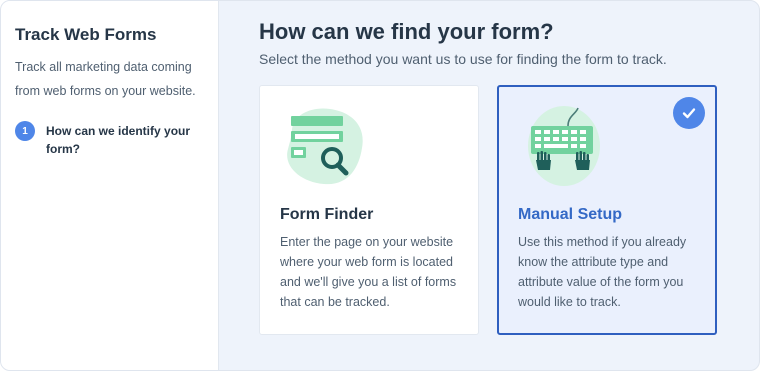  Describe the element at coordinates (25, 131) in the screenshot. I see `step-number-badge: 1` at that location.